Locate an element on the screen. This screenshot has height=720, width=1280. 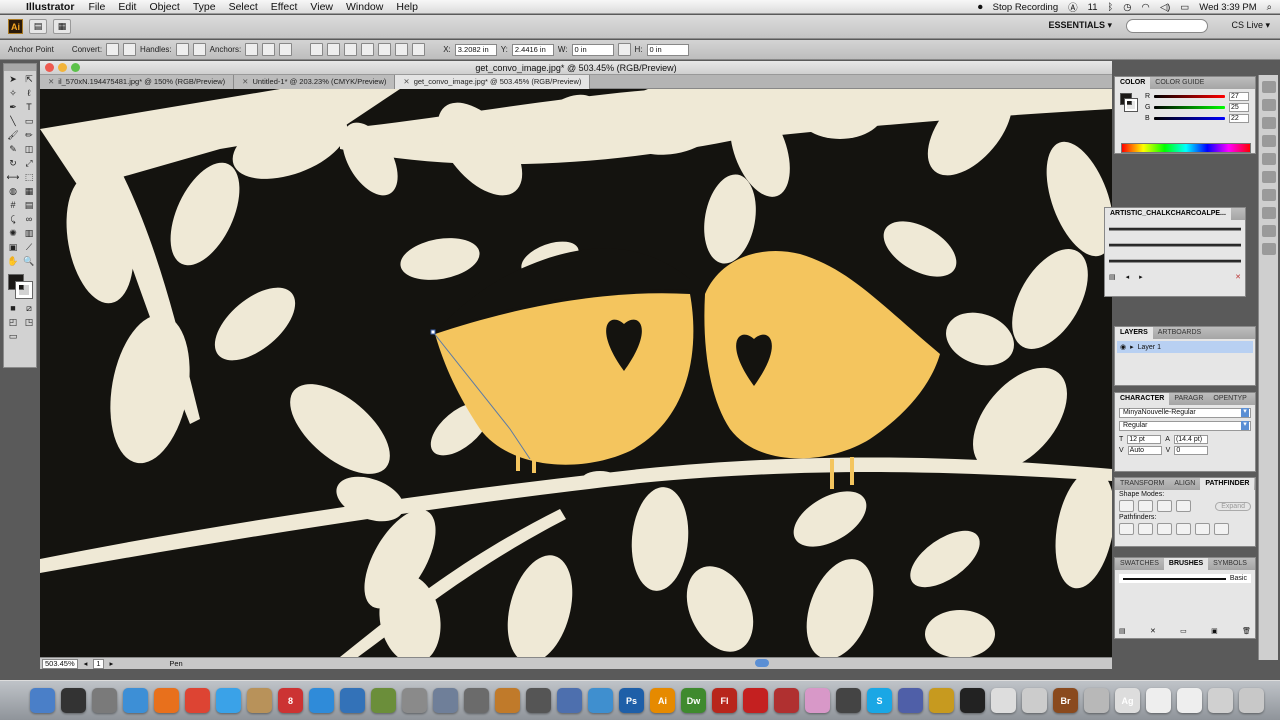
bridge-button: ▤ is located at coordinates (38, 26).